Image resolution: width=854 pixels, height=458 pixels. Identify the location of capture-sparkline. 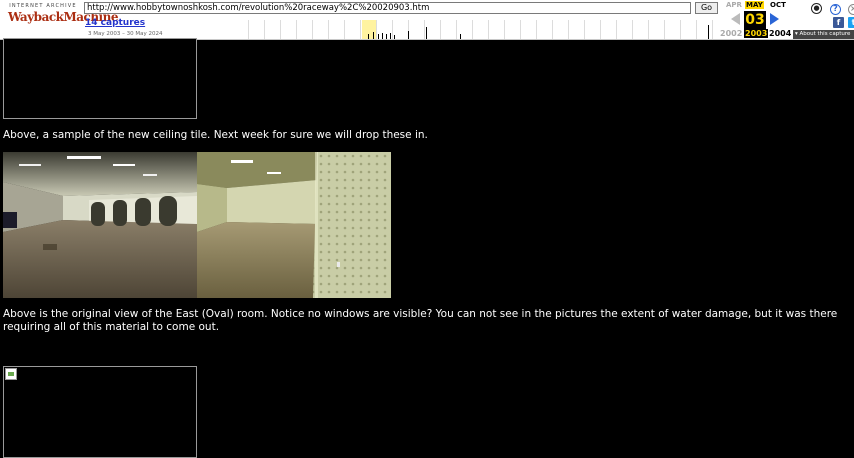
(484, 29).